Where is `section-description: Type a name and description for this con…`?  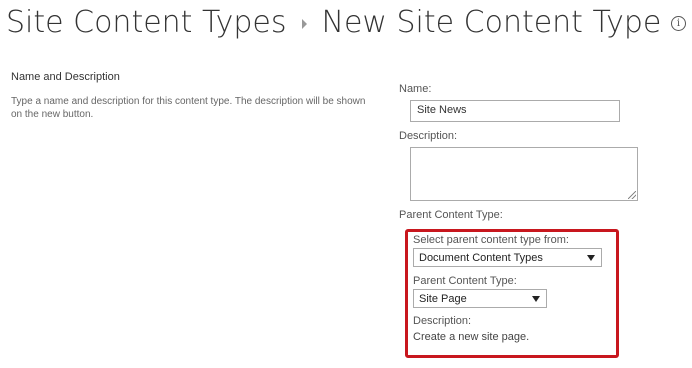
section-description: Type a name and description for this con… is located at coordinates (188, 108).